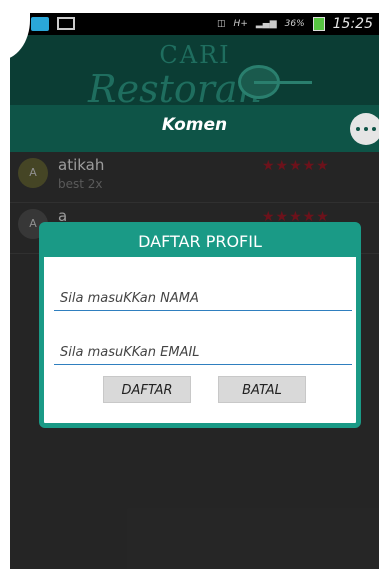 Image resolution: width=379 pixels, height=569 pixels. Describe the element at coordinates (200, 242) in the screenshot. I see `dialog-title: DAFTAR PROFIL` at that location.